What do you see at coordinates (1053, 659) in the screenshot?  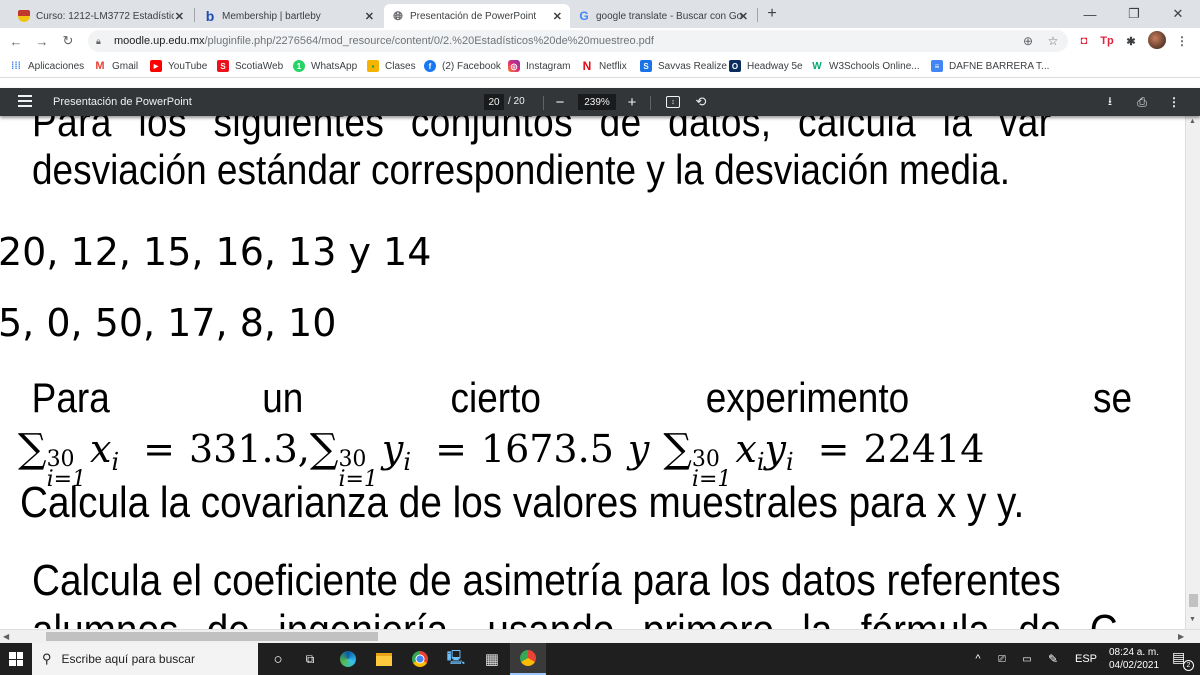 I see `pen-workspace-icon: ✎` at bounding box center [1053, 659].